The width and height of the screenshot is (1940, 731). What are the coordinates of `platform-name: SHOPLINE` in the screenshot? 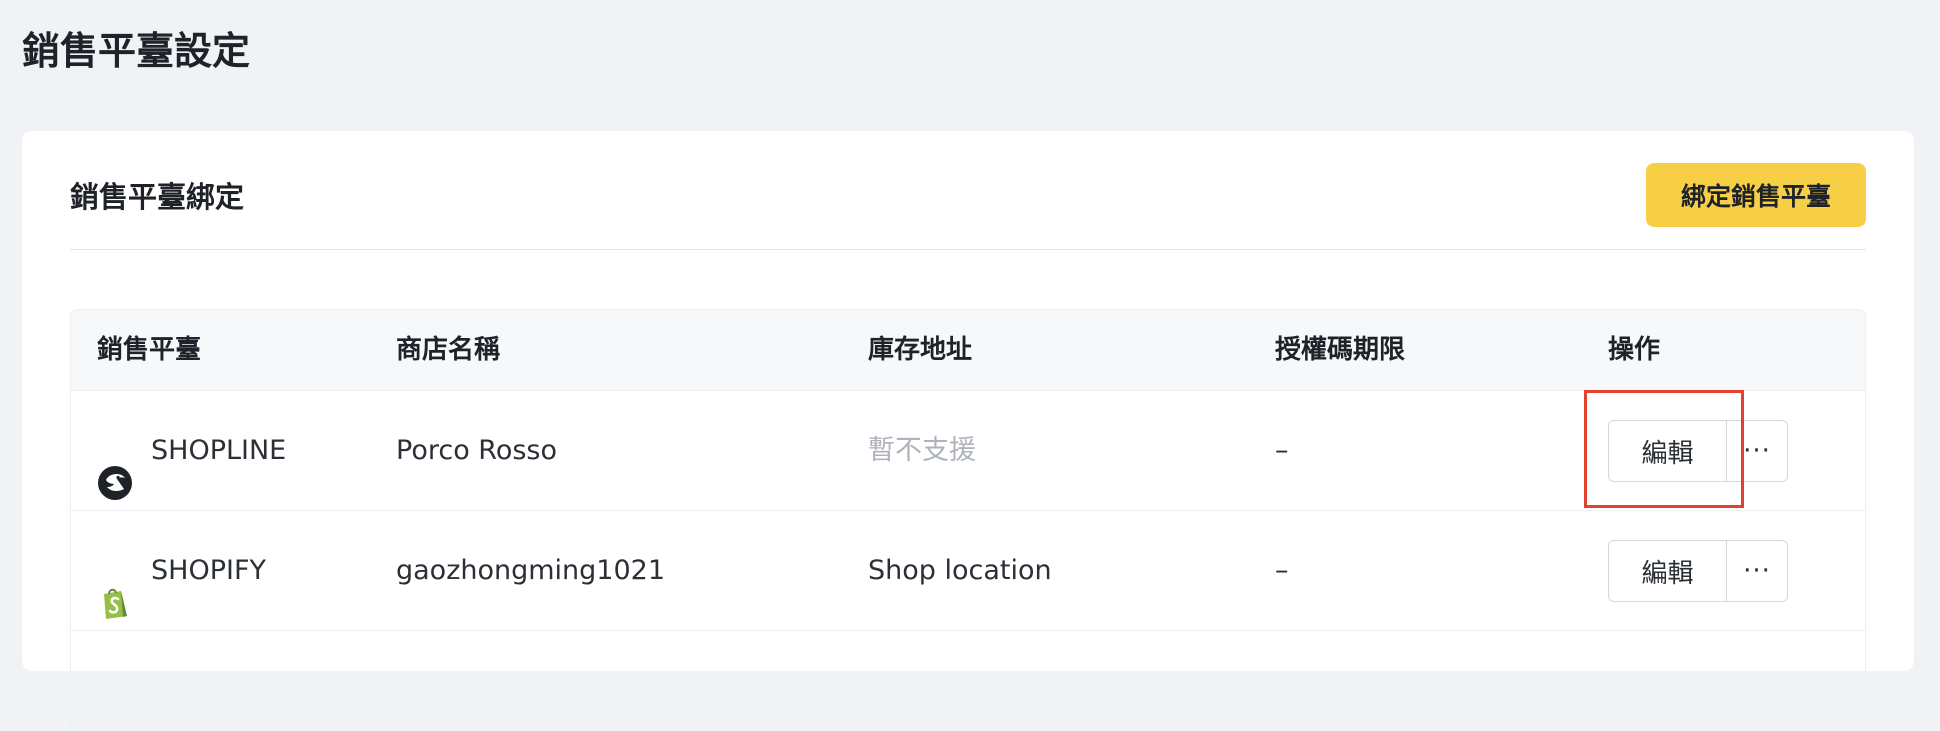 It's located at (219, 450).